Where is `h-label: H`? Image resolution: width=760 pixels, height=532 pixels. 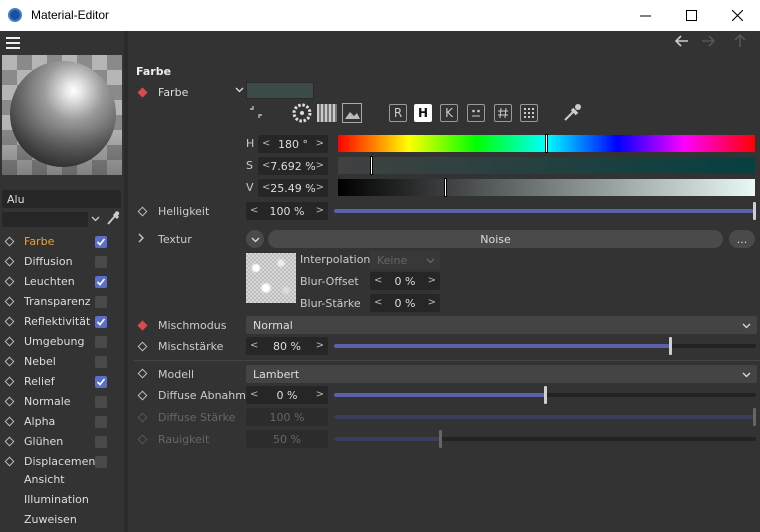 h-label: H is located at coordinates (250, 143).